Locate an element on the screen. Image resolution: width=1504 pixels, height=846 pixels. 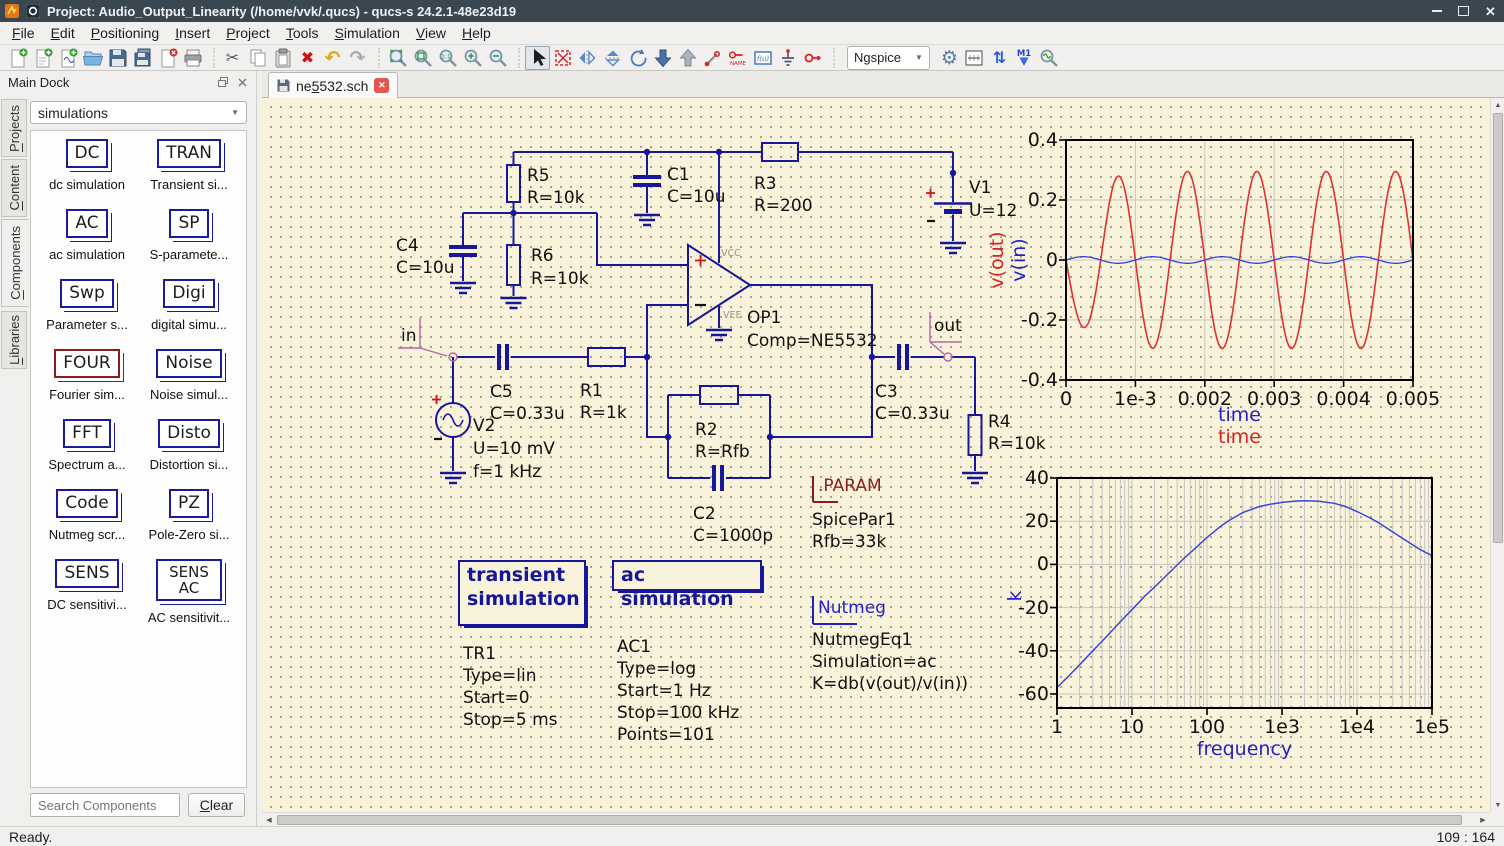
undo-icon: ↶ is located at coordinates (332, 58).